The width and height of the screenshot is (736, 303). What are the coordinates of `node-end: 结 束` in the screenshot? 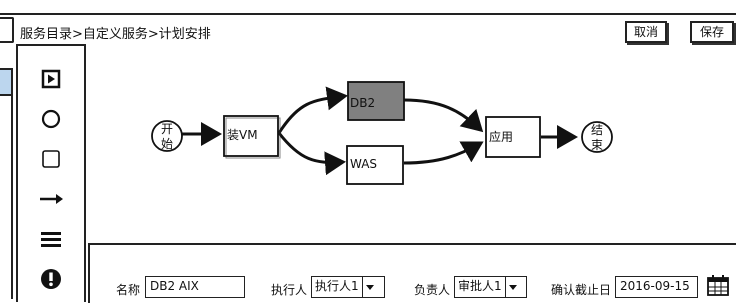 It's located at (597, 137).